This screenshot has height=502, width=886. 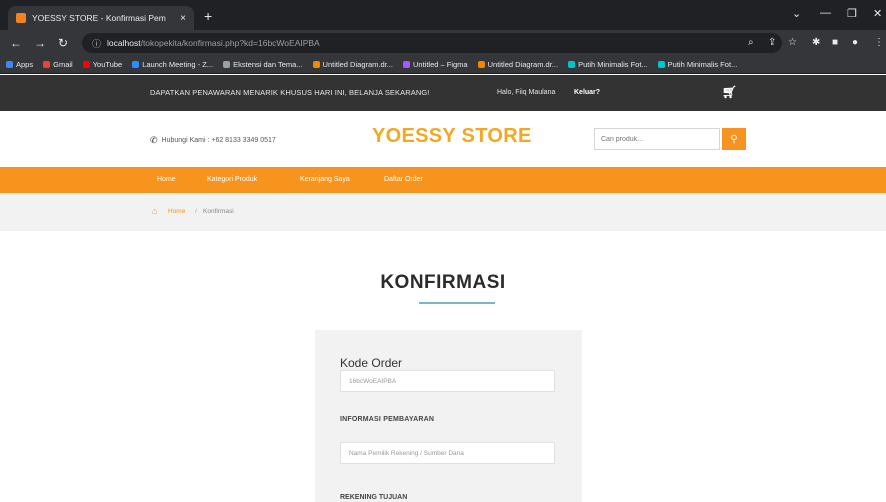 I want to click on page-title: KONFIRMASI, so click(x=443, y=282).